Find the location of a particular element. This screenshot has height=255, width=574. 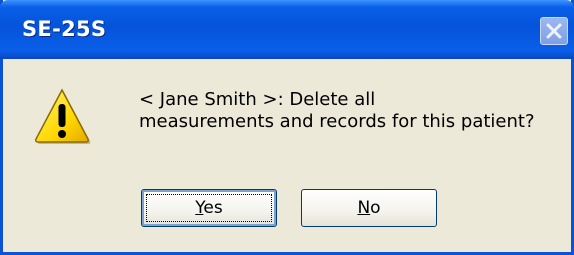

no-label-rest: o is located at coordinates (375, 208).